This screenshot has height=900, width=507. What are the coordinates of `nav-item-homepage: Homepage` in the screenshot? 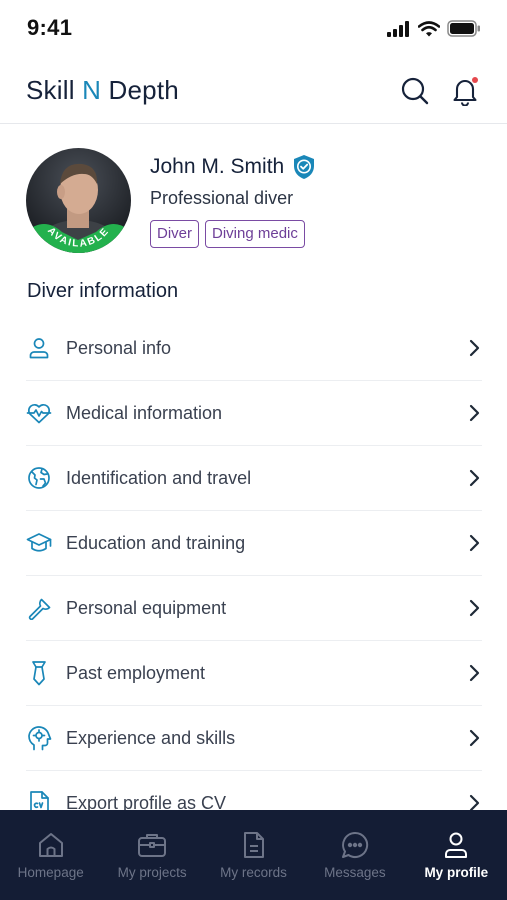 It's located at (50, 855).